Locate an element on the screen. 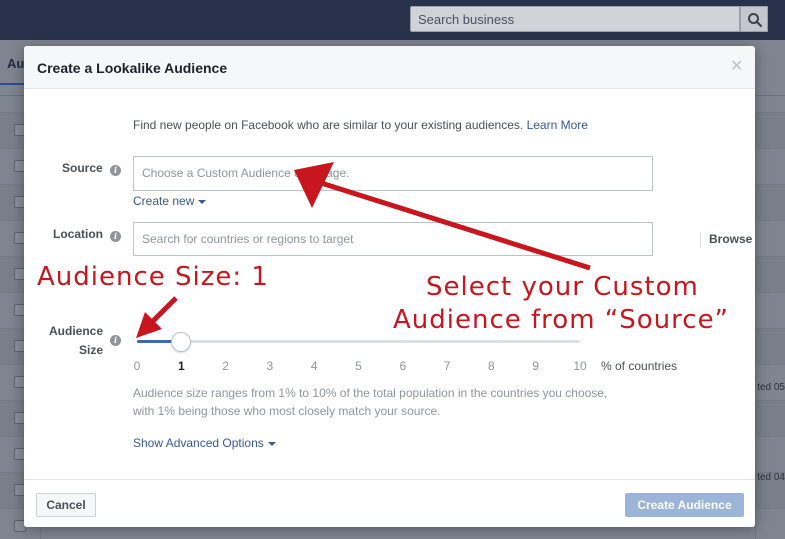 This screenshot has width=785, height=539. annotation-audience-size: Audience Size: 1 is located at coordinates (153, 277).